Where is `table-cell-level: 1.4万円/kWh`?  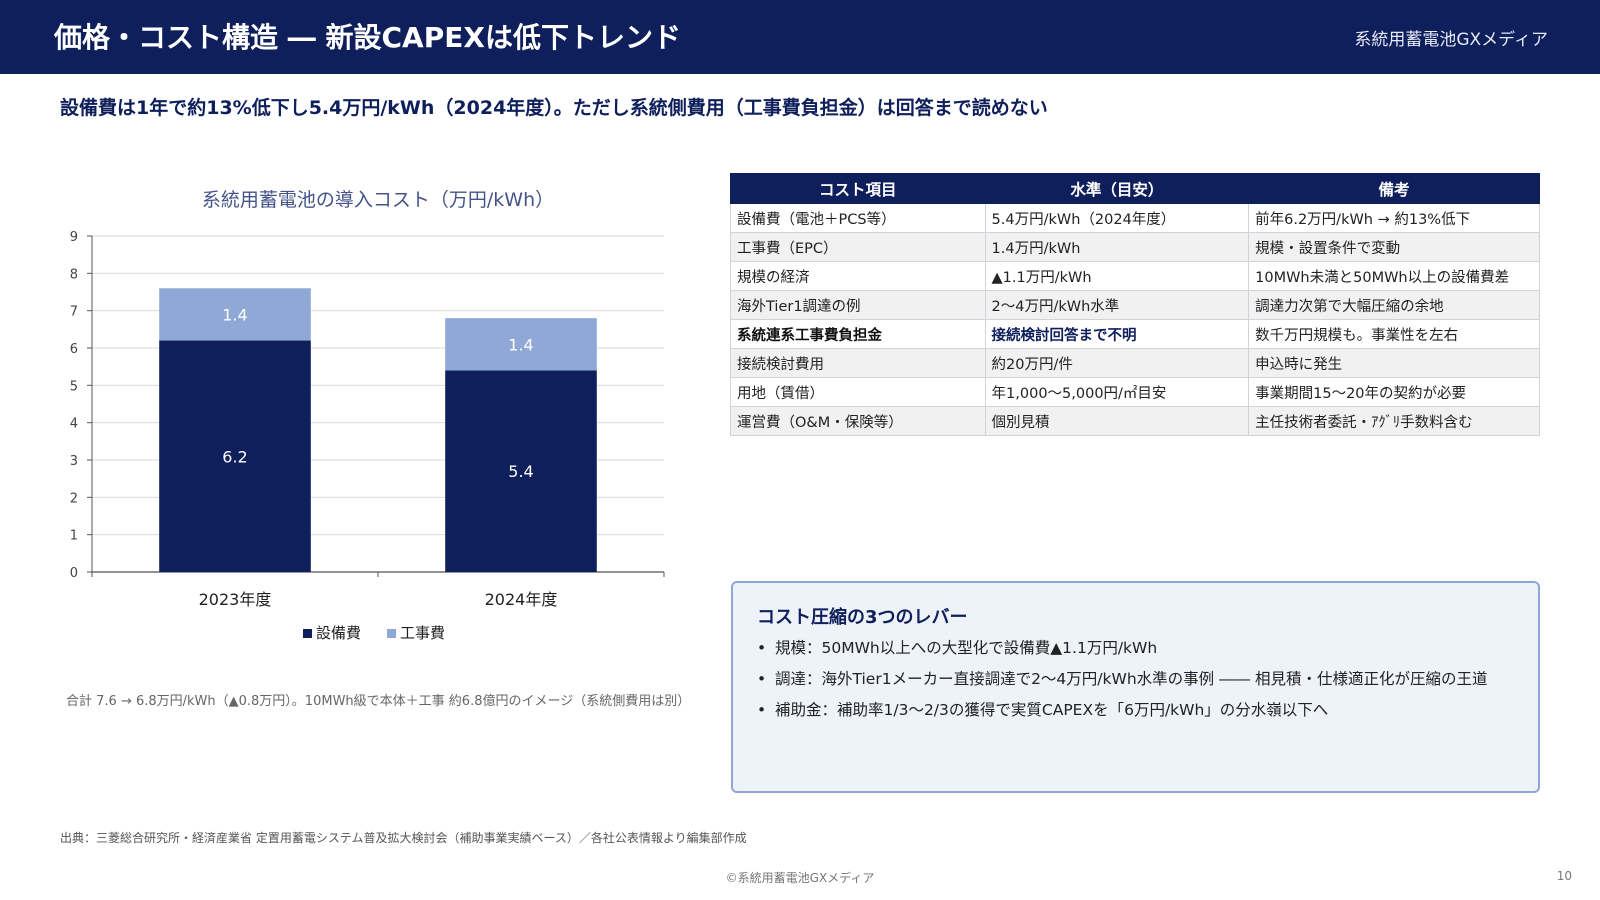 table-cell-level: 1.4万円/kWh is located at coordinates (1117, 247).